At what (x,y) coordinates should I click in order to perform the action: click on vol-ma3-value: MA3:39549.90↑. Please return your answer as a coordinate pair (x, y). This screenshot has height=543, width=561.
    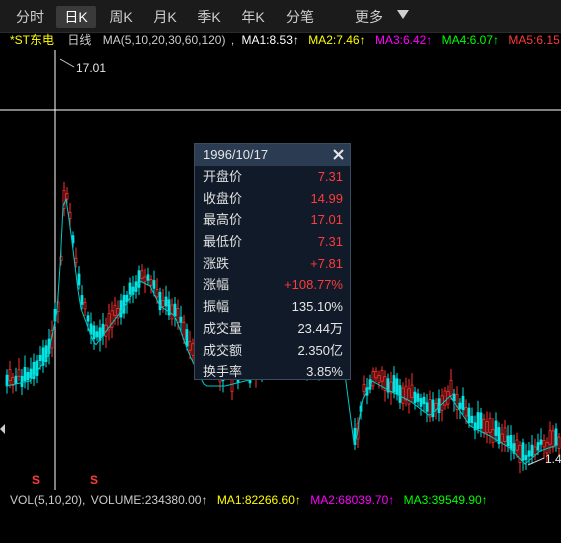
    Looking at the image, I should click on (445, 500).